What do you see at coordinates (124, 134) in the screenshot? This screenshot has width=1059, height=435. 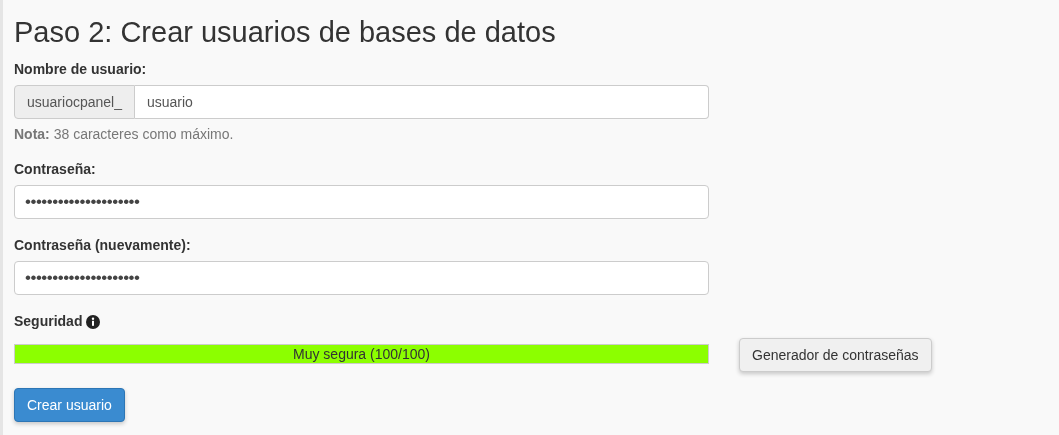 I see `note-text: Nota: 38 caracteres como máximo.` at bounding box center [124, 134].